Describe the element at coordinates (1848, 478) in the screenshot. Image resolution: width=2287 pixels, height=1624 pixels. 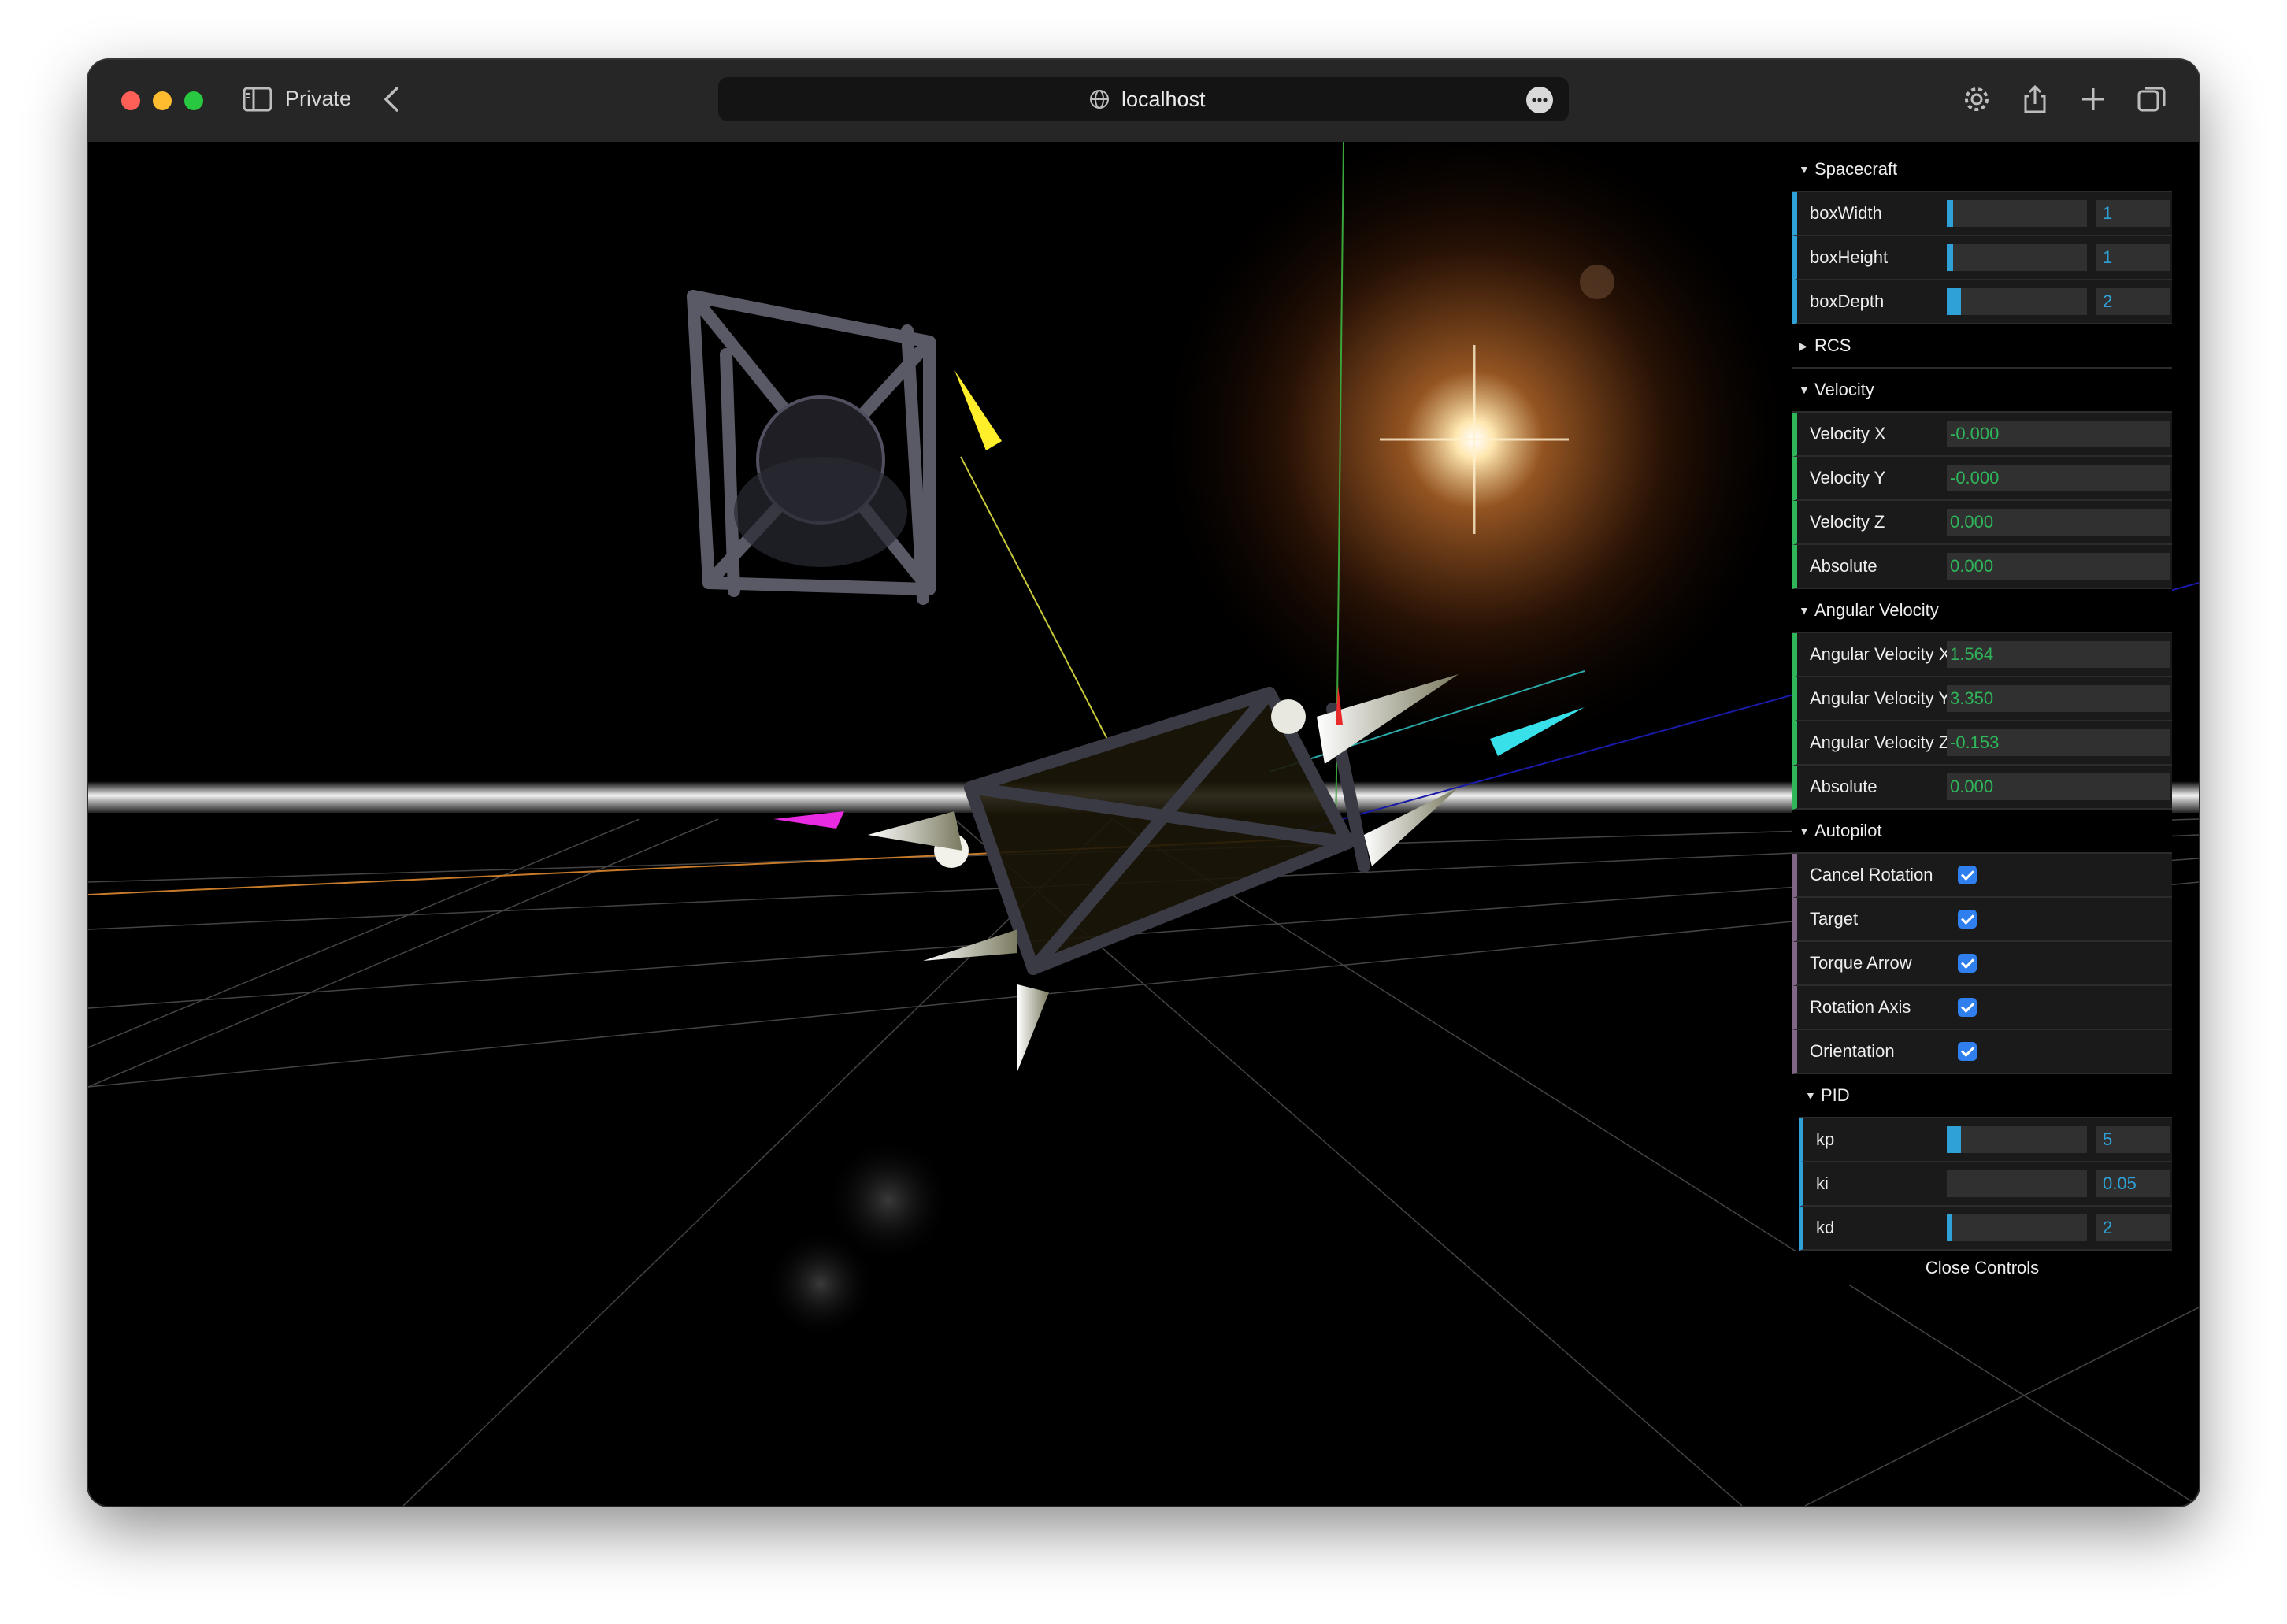
I see `row-label: Velocity Y` at that location.